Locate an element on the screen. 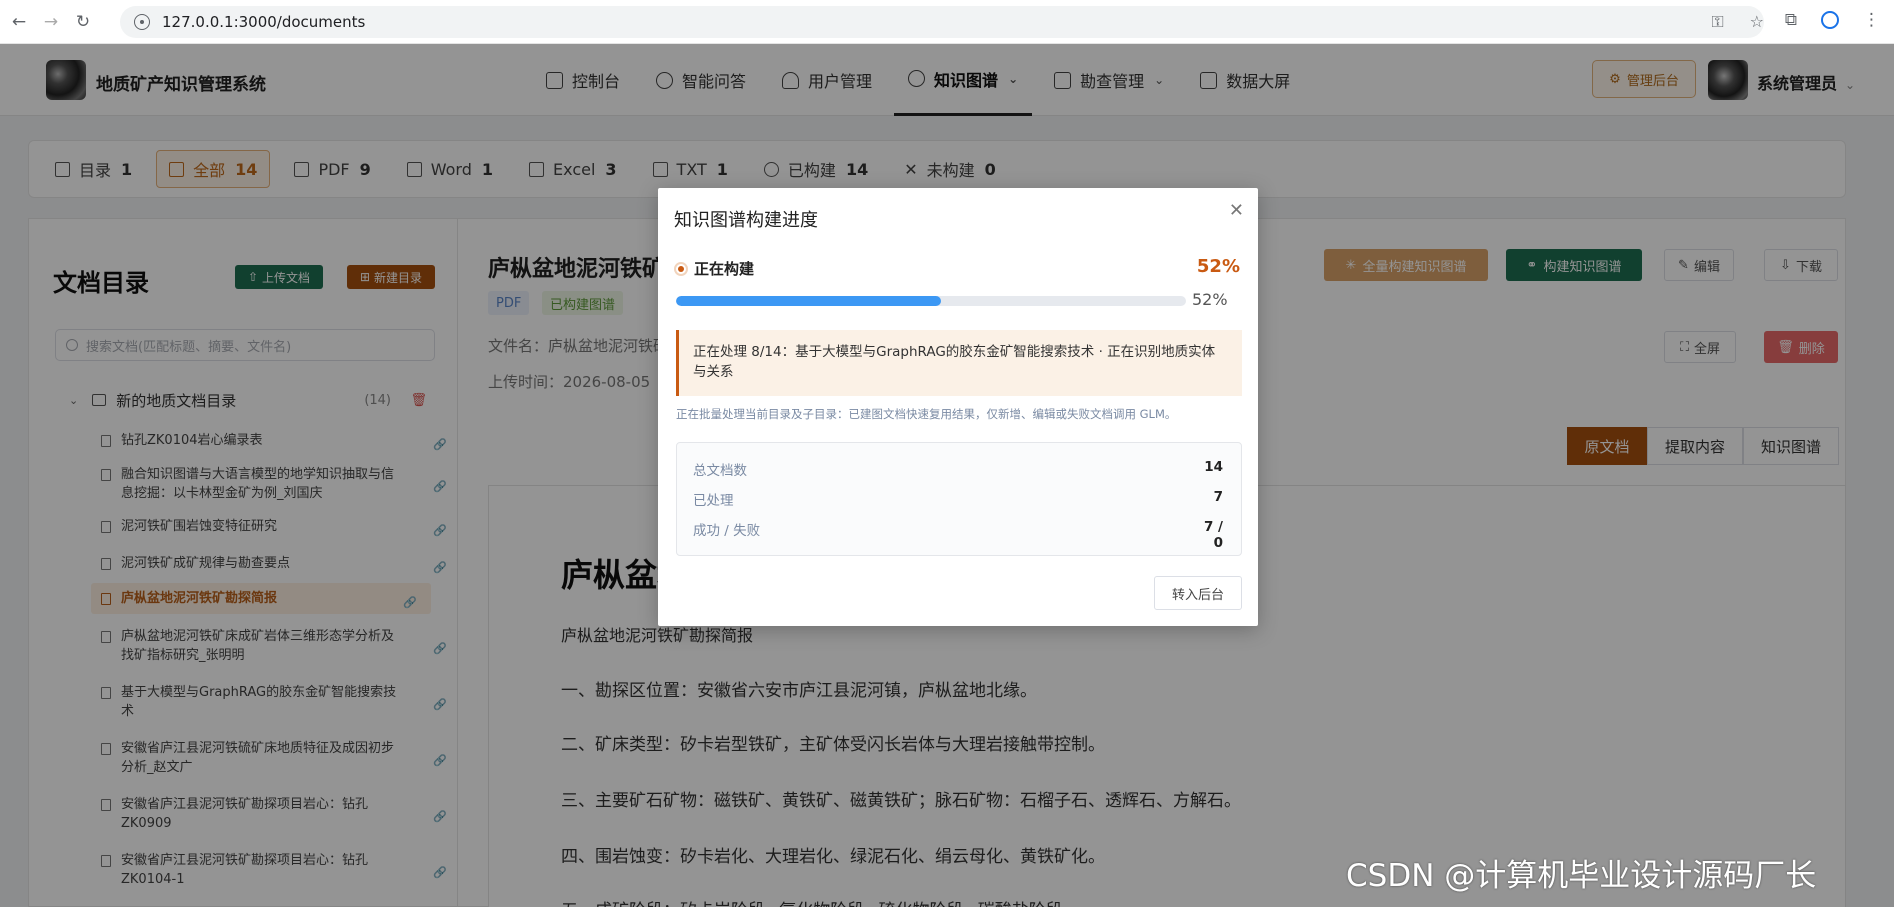 This screenshot has height=907, width=1894. forward-icon: → is located at coordinates (51, 22).